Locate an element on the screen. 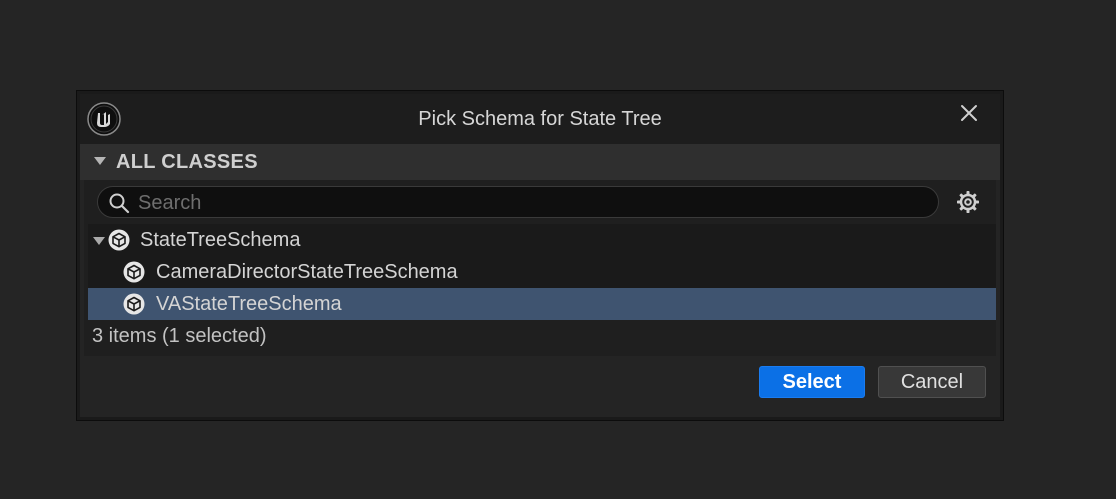 The image size is (1116, 499). gear-icon is located at coordinates (968, 202).